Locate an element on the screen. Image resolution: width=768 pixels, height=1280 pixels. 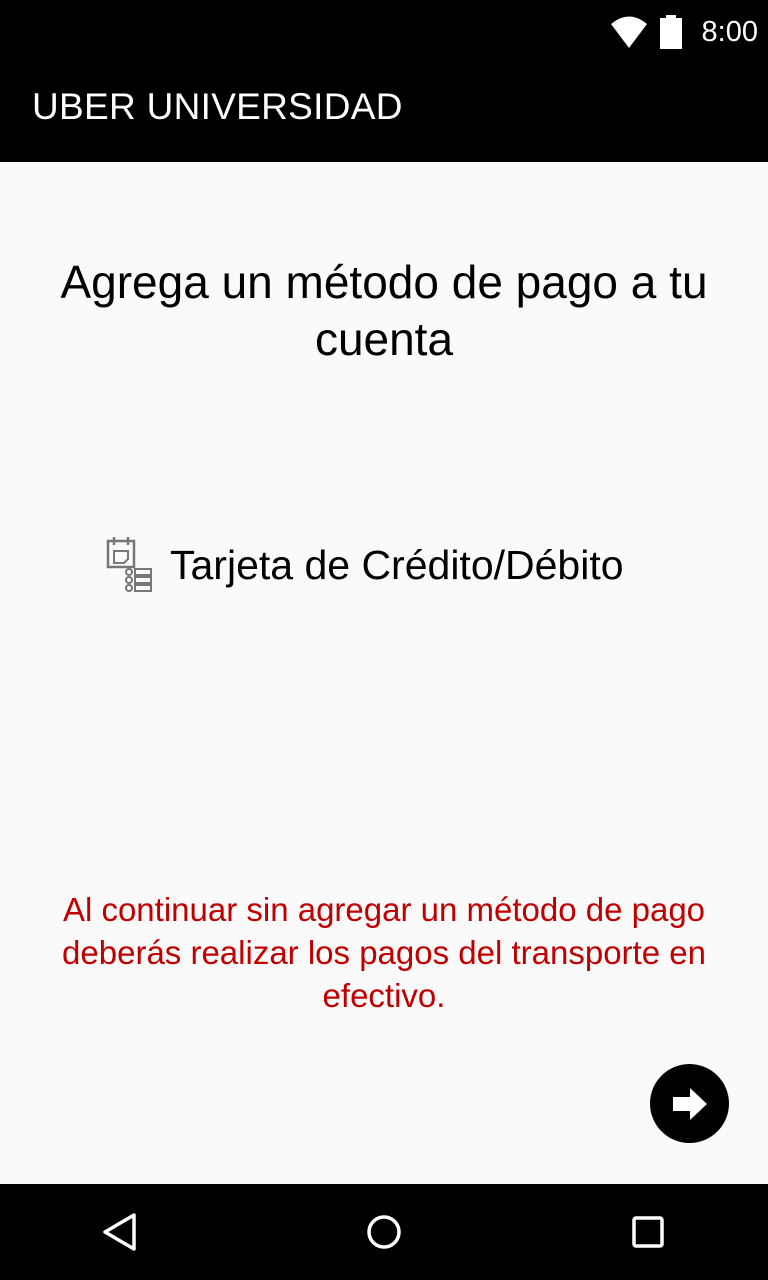
status-bar: 8:00 is located at coordinates (384, 32).